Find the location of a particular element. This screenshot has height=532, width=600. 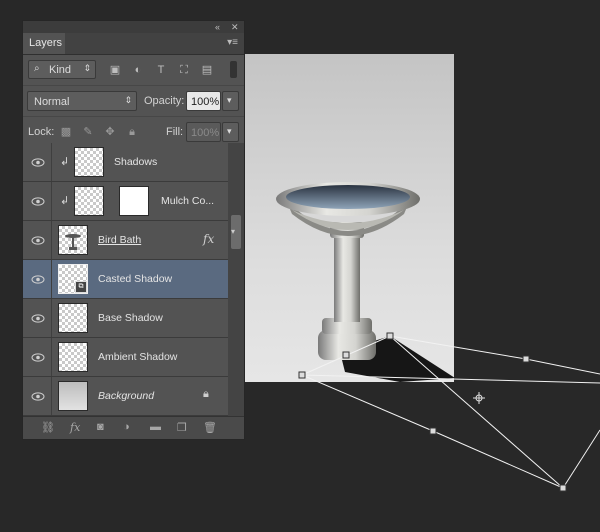

fill-value: 100% is located at coordinates (205, 133).